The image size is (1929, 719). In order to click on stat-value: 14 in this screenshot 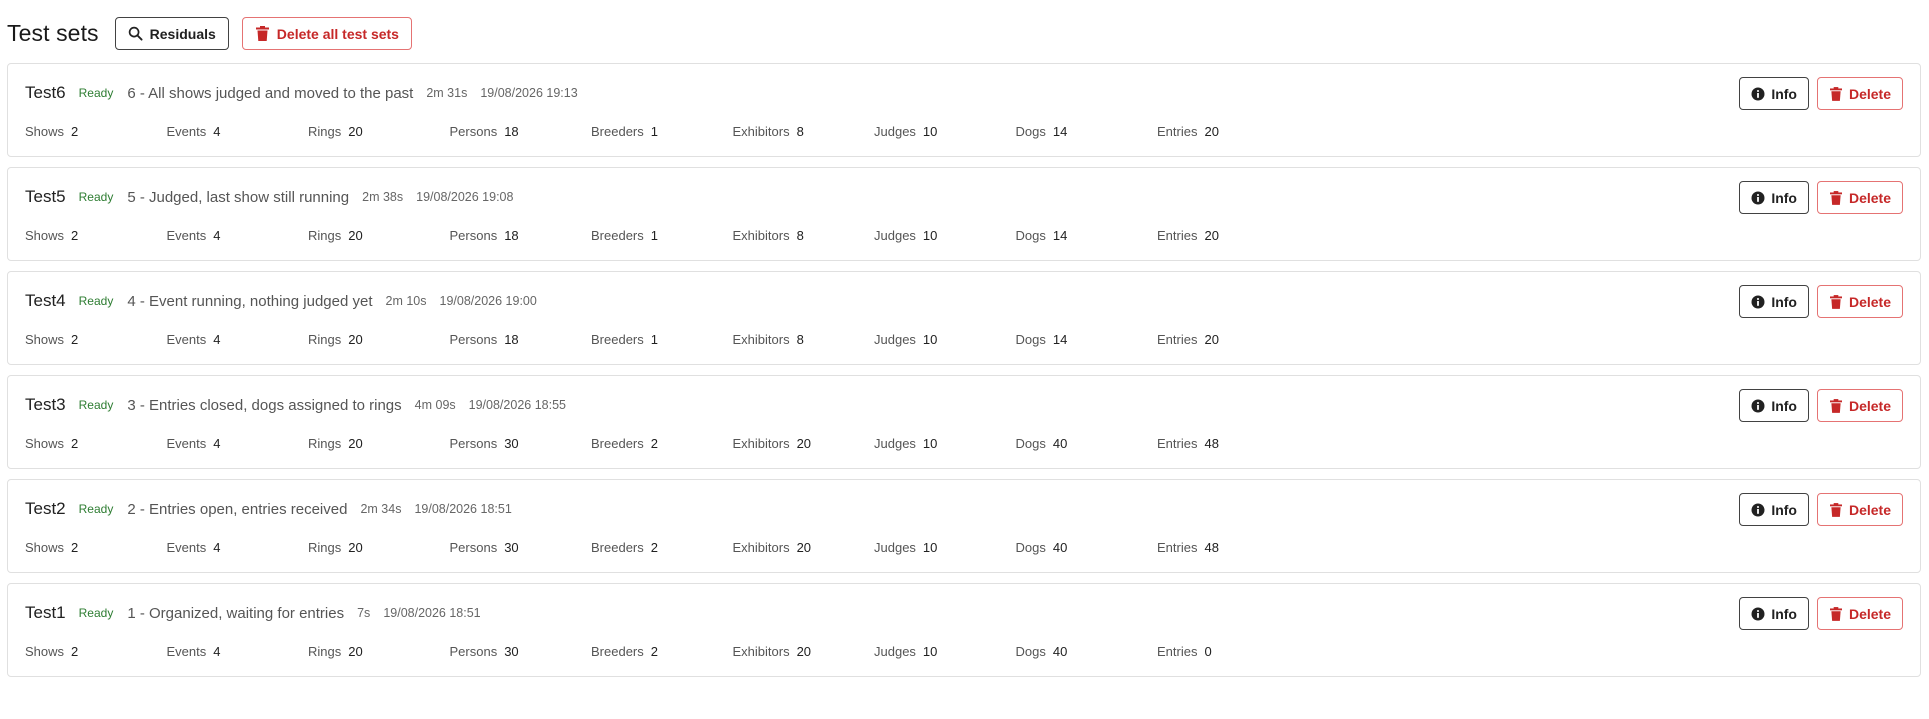, I will do `click(1060, 339)`.